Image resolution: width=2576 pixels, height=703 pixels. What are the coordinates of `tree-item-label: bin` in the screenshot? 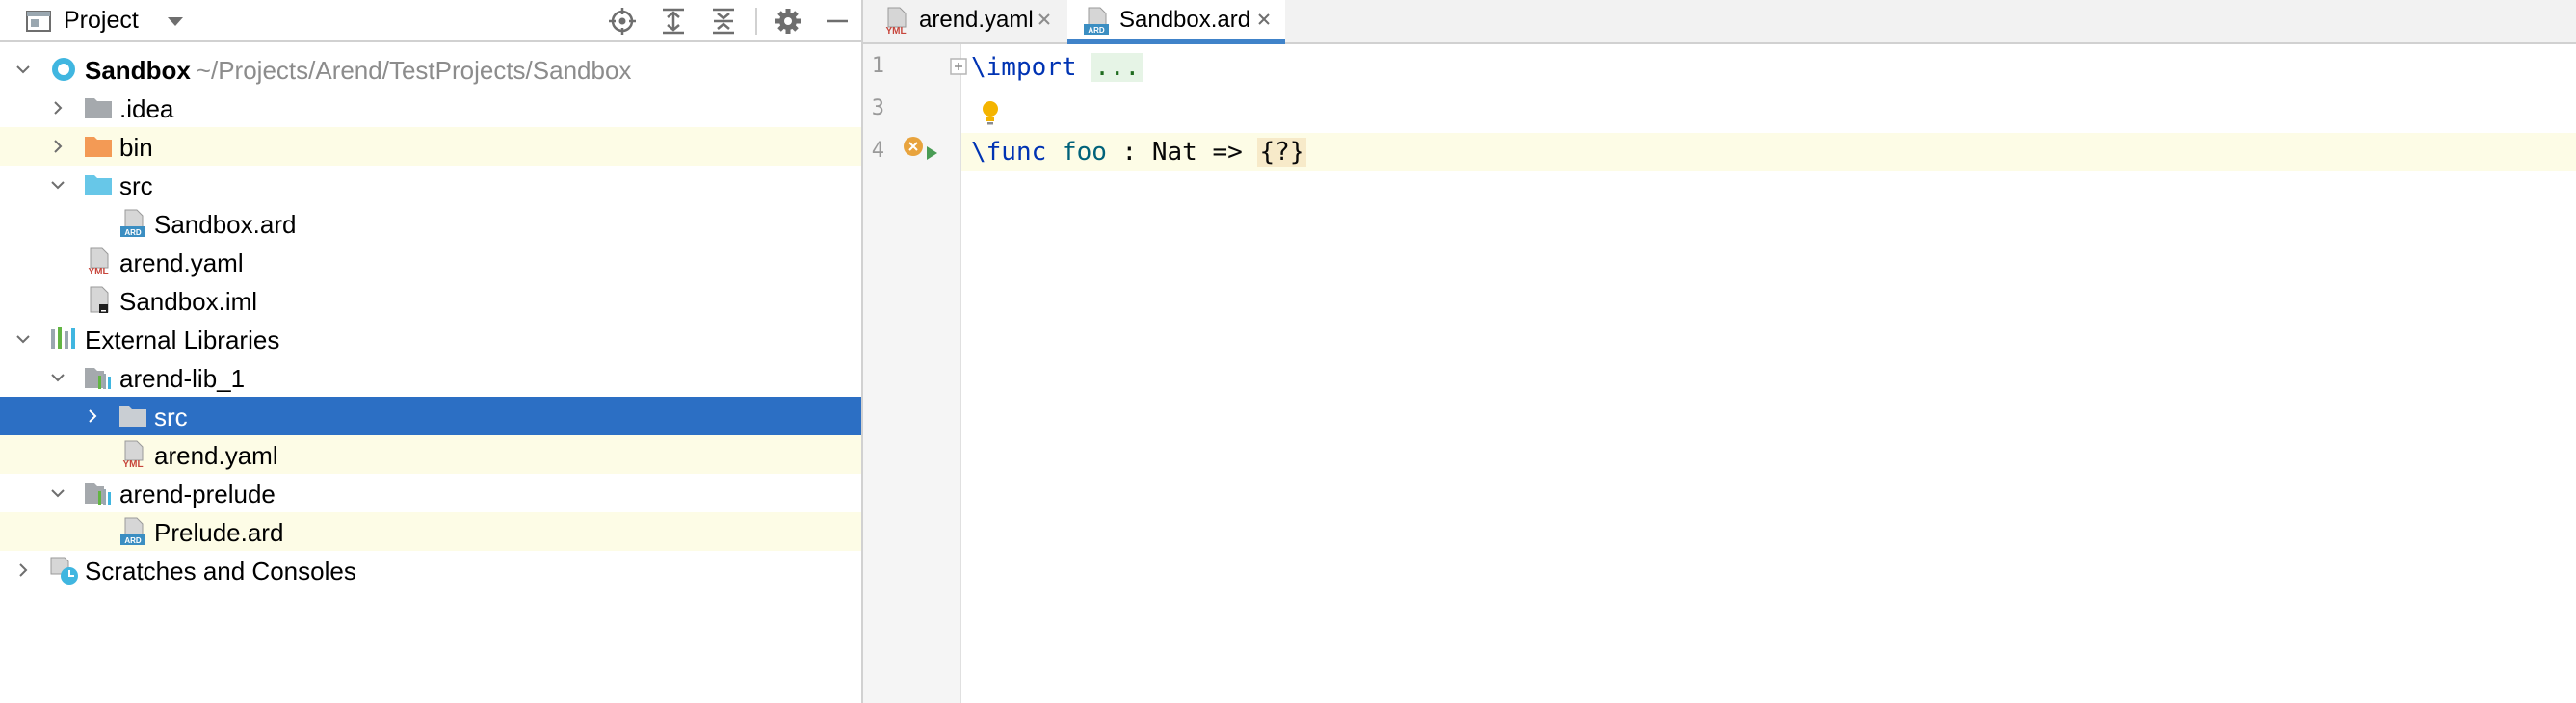 It's located at (136, 147).